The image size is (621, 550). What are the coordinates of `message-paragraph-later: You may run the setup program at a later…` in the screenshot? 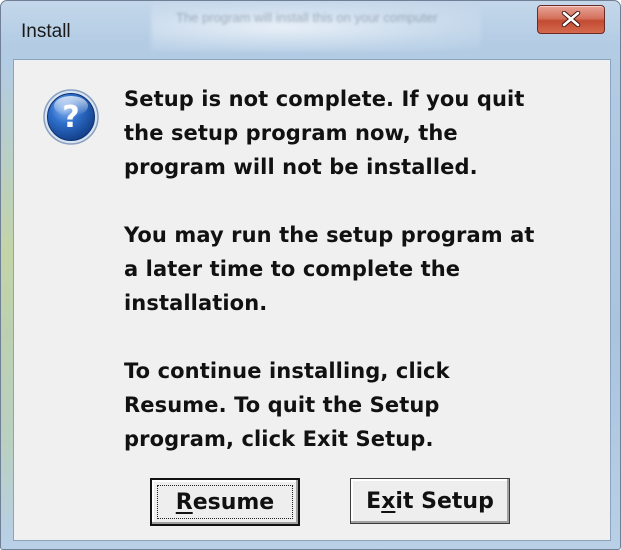 It's located at (329, 269).